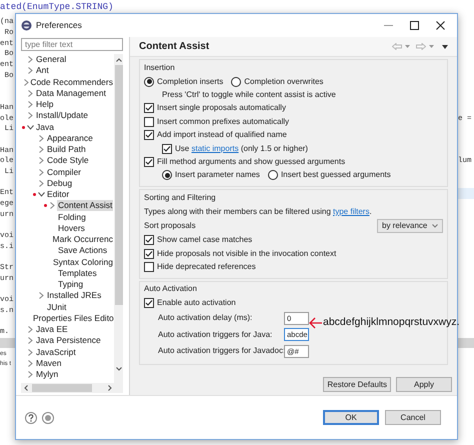 This screenshot has height=445, width=474. Describe the element at coordinates (357, 384) in the screenshot. I see `page-button: Restore Defaults` at that location.